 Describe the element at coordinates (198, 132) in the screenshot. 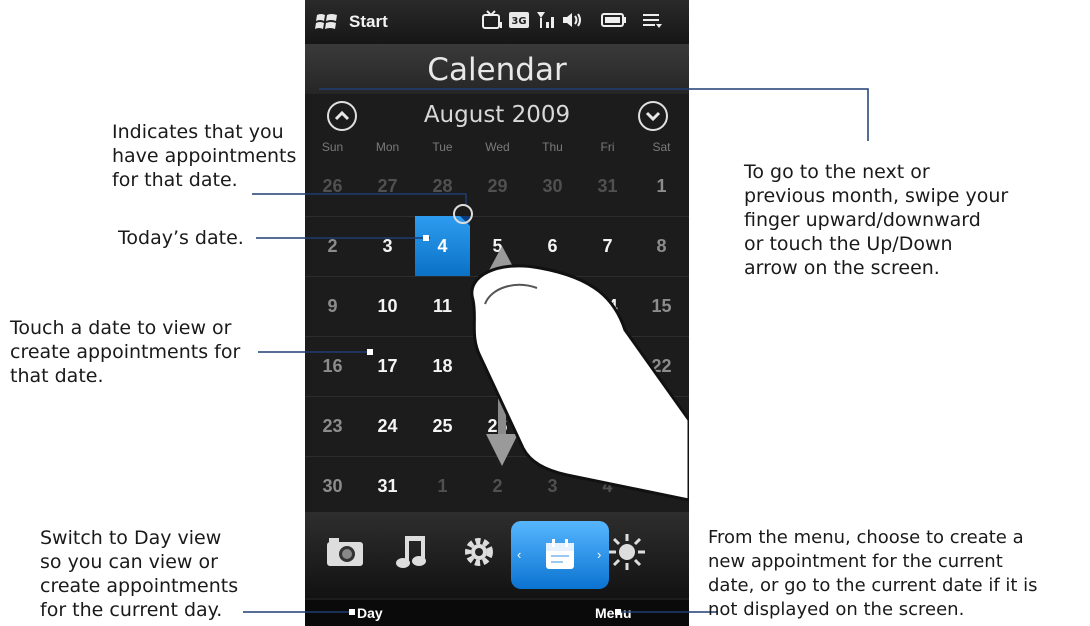

I see `annotation-line: Indicates that you` at that location.